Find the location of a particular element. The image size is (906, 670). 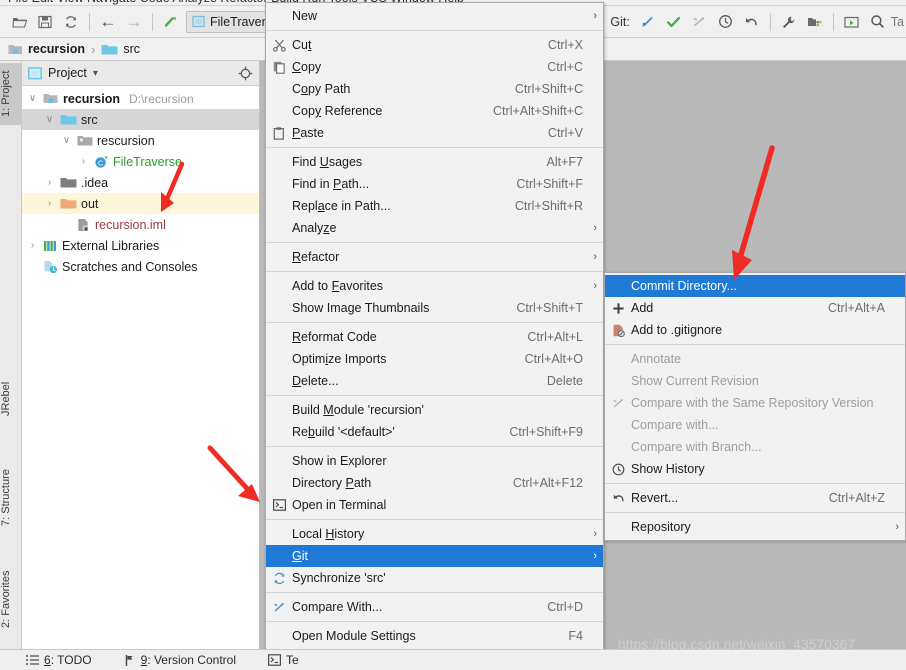

history-clock-icon is located at coordinates (726, 22).